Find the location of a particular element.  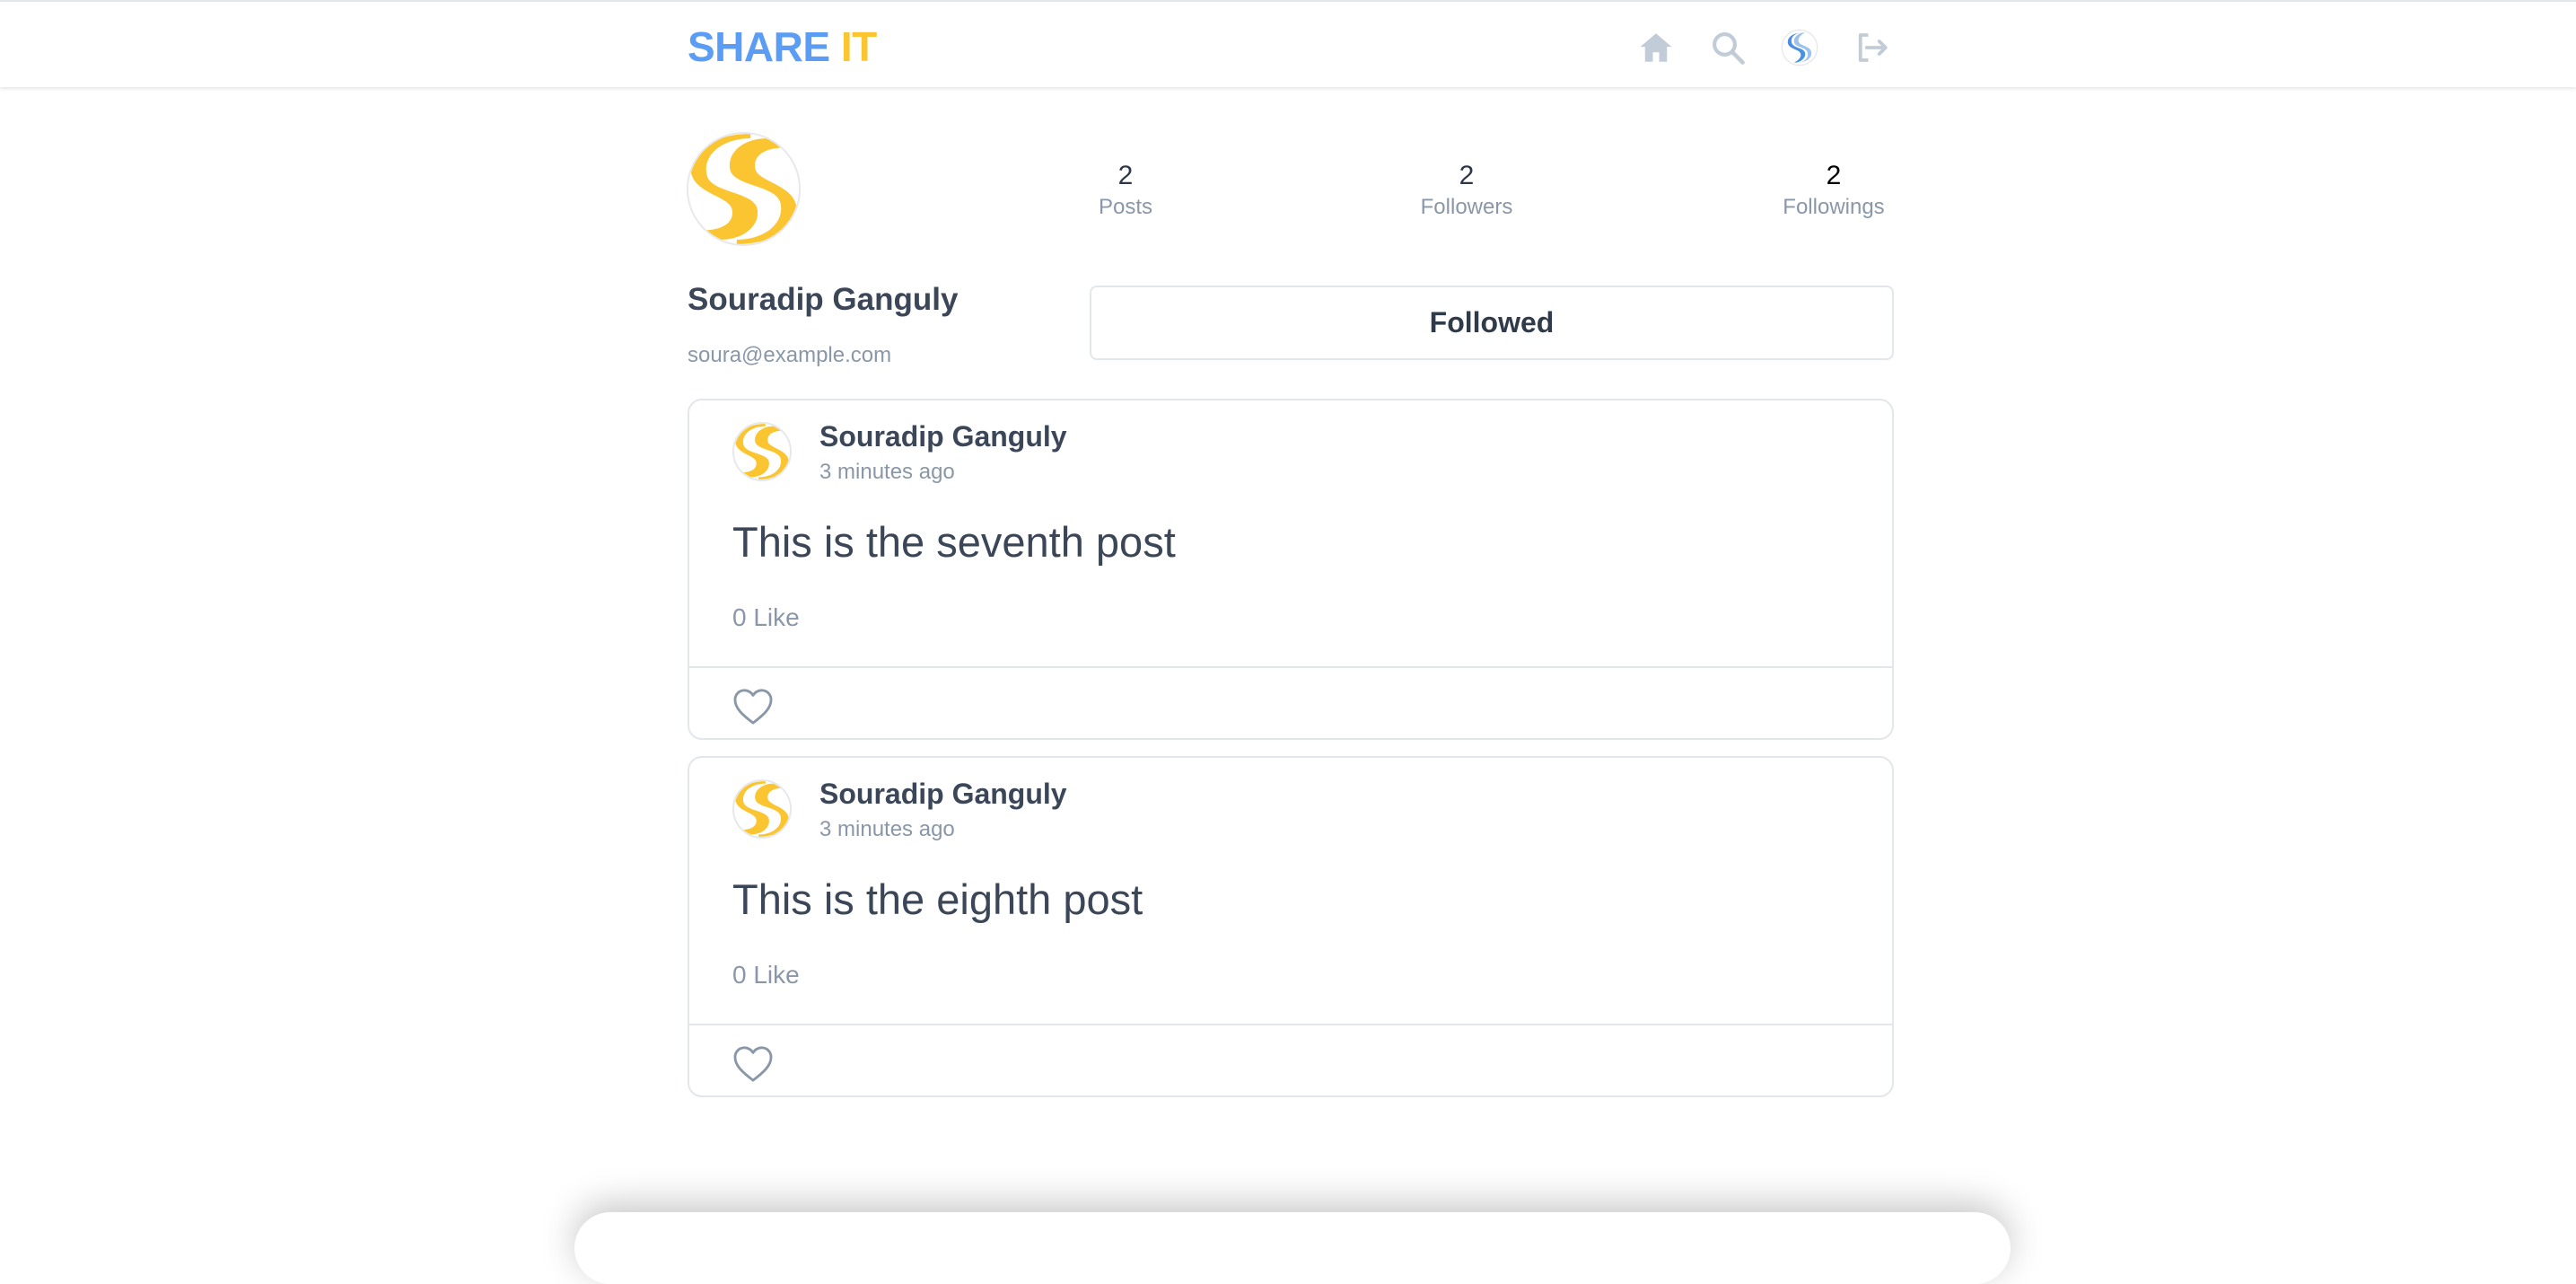

brand-logo-part1: SHARE is located at coordinates (759, 46).